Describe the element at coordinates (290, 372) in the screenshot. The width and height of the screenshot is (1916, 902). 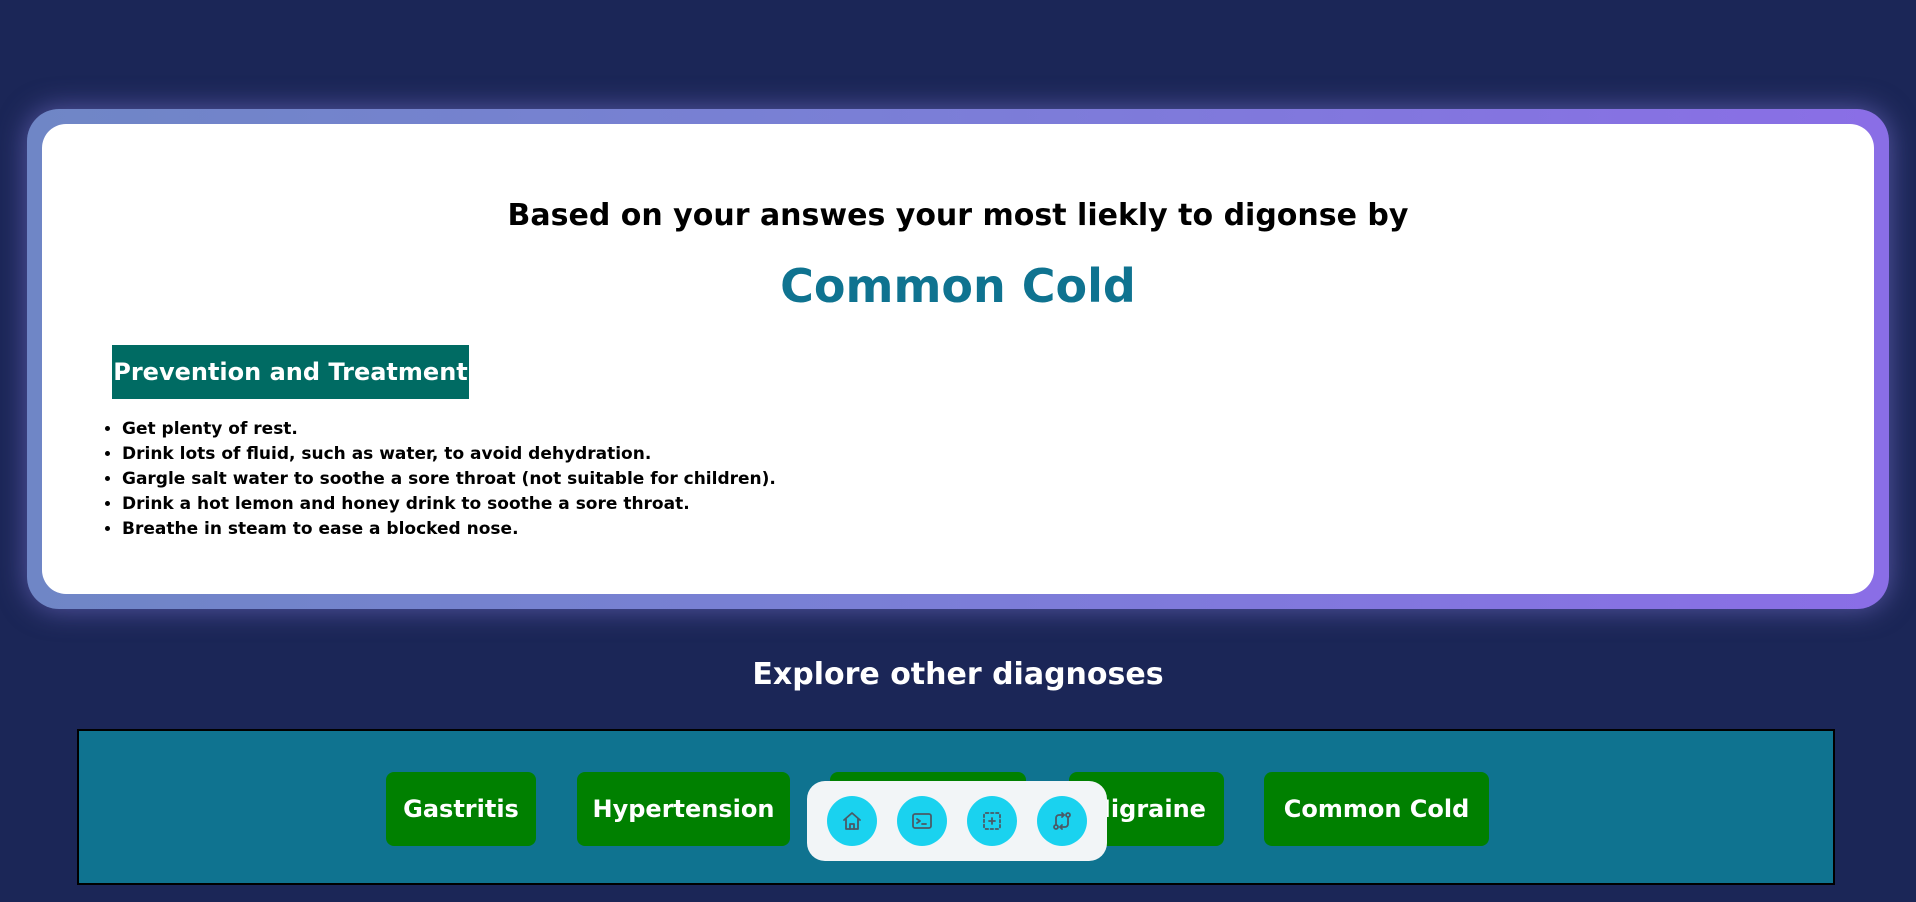
I see `prevention-heading: Prevention and Treatment` at that location.